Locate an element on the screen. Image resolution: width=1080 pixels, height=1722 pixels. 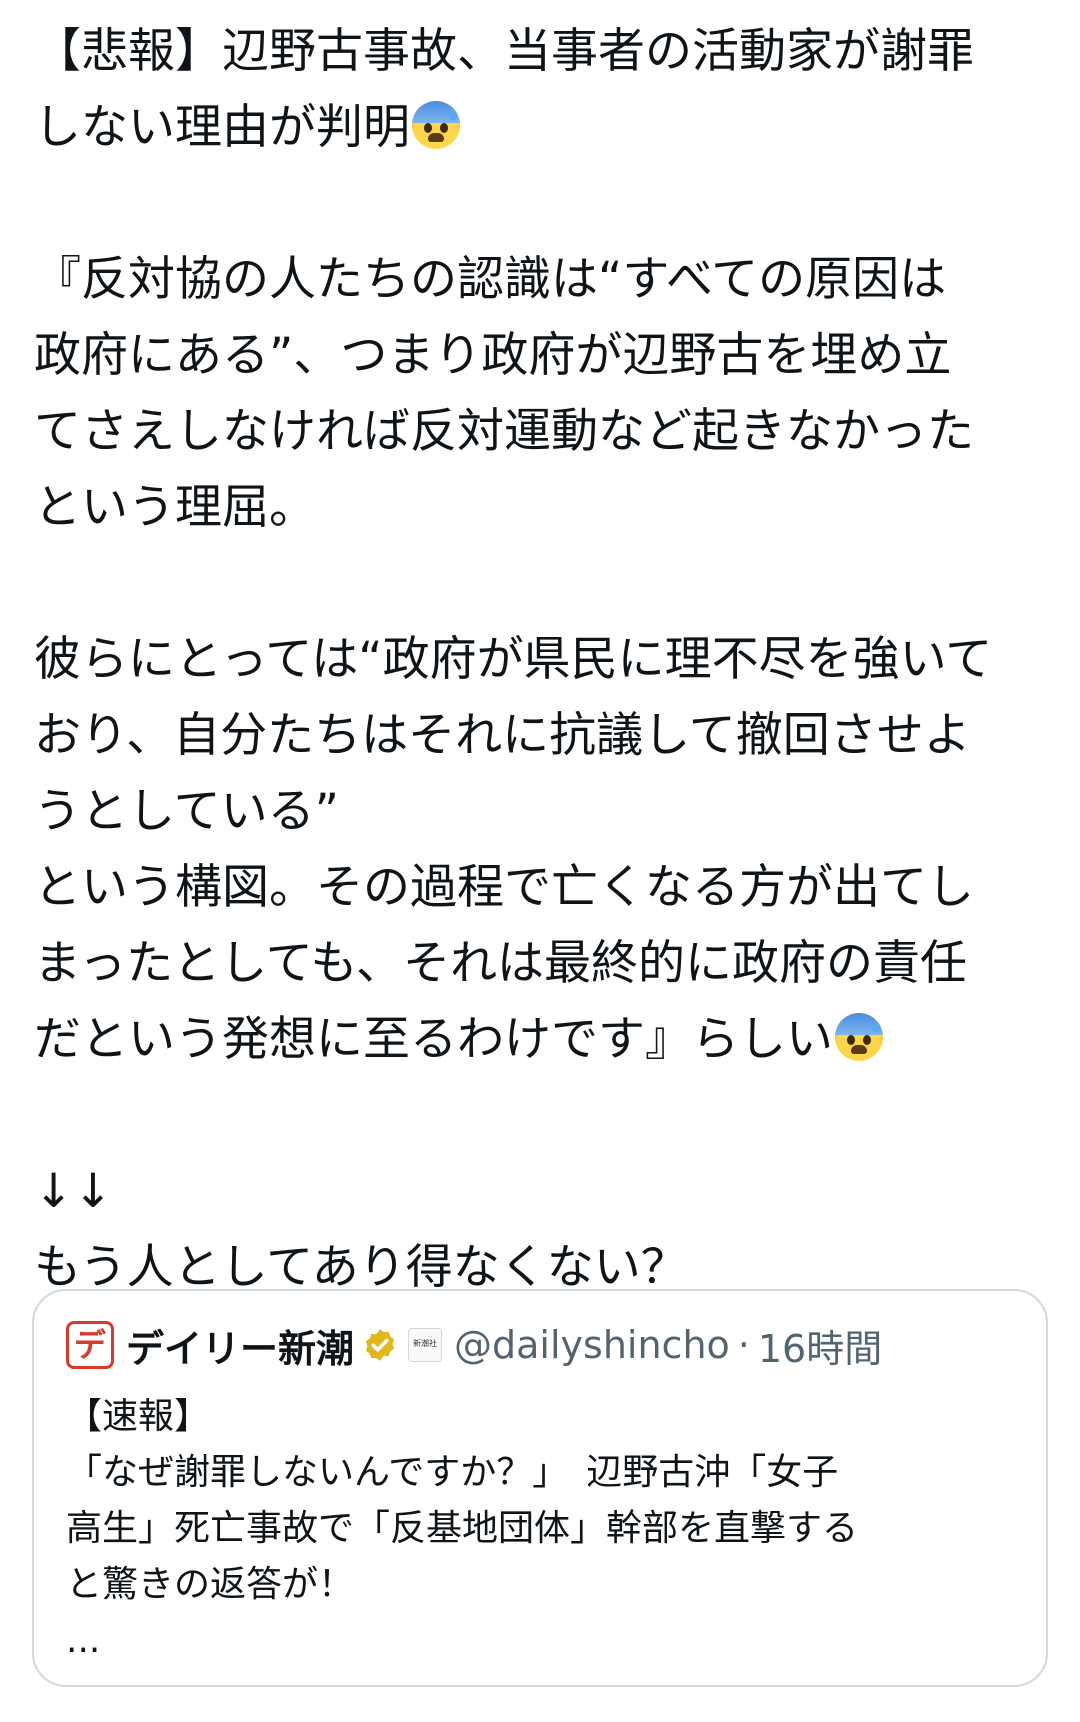
post-line: 彼らにとっては“政府が県民に理不尽を強いて is located at coordinates (513, 659).